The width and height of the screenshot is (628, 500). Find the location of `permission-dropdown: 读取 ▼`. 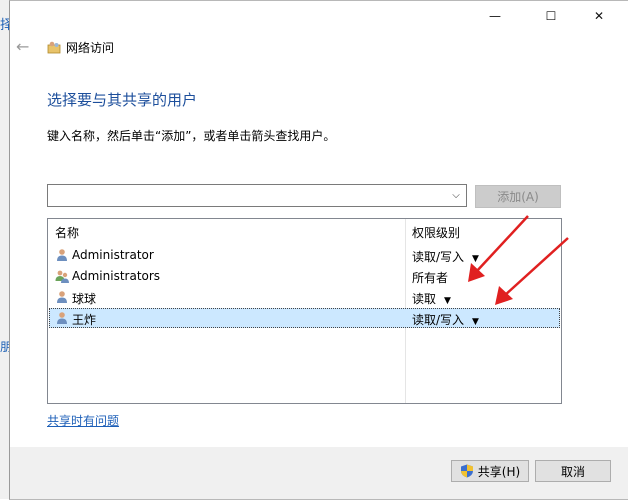

permission-dropdown: 读取 ▼ is located at coordinates (431, 298).